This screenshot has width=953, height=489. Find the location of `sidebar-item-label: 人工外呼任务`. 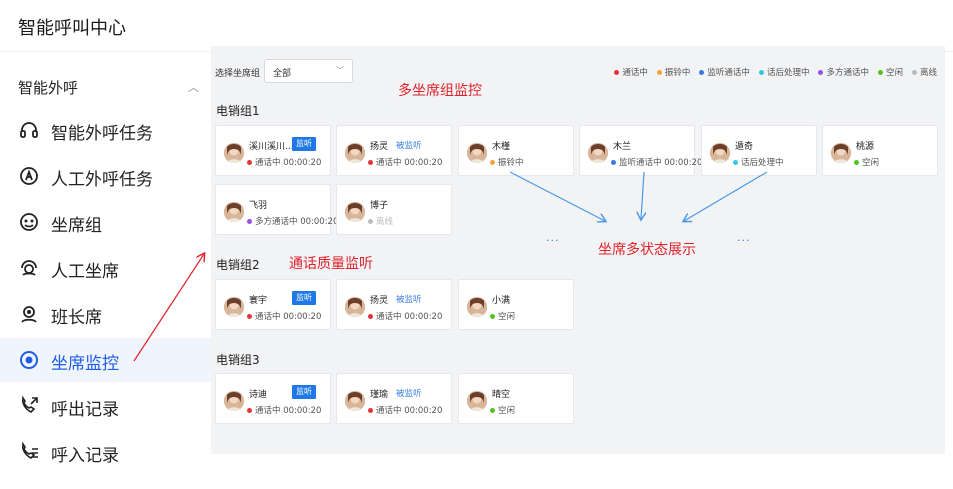

sidebar-item-label: 人工外呼任务 is located at coordinates (102, 180).